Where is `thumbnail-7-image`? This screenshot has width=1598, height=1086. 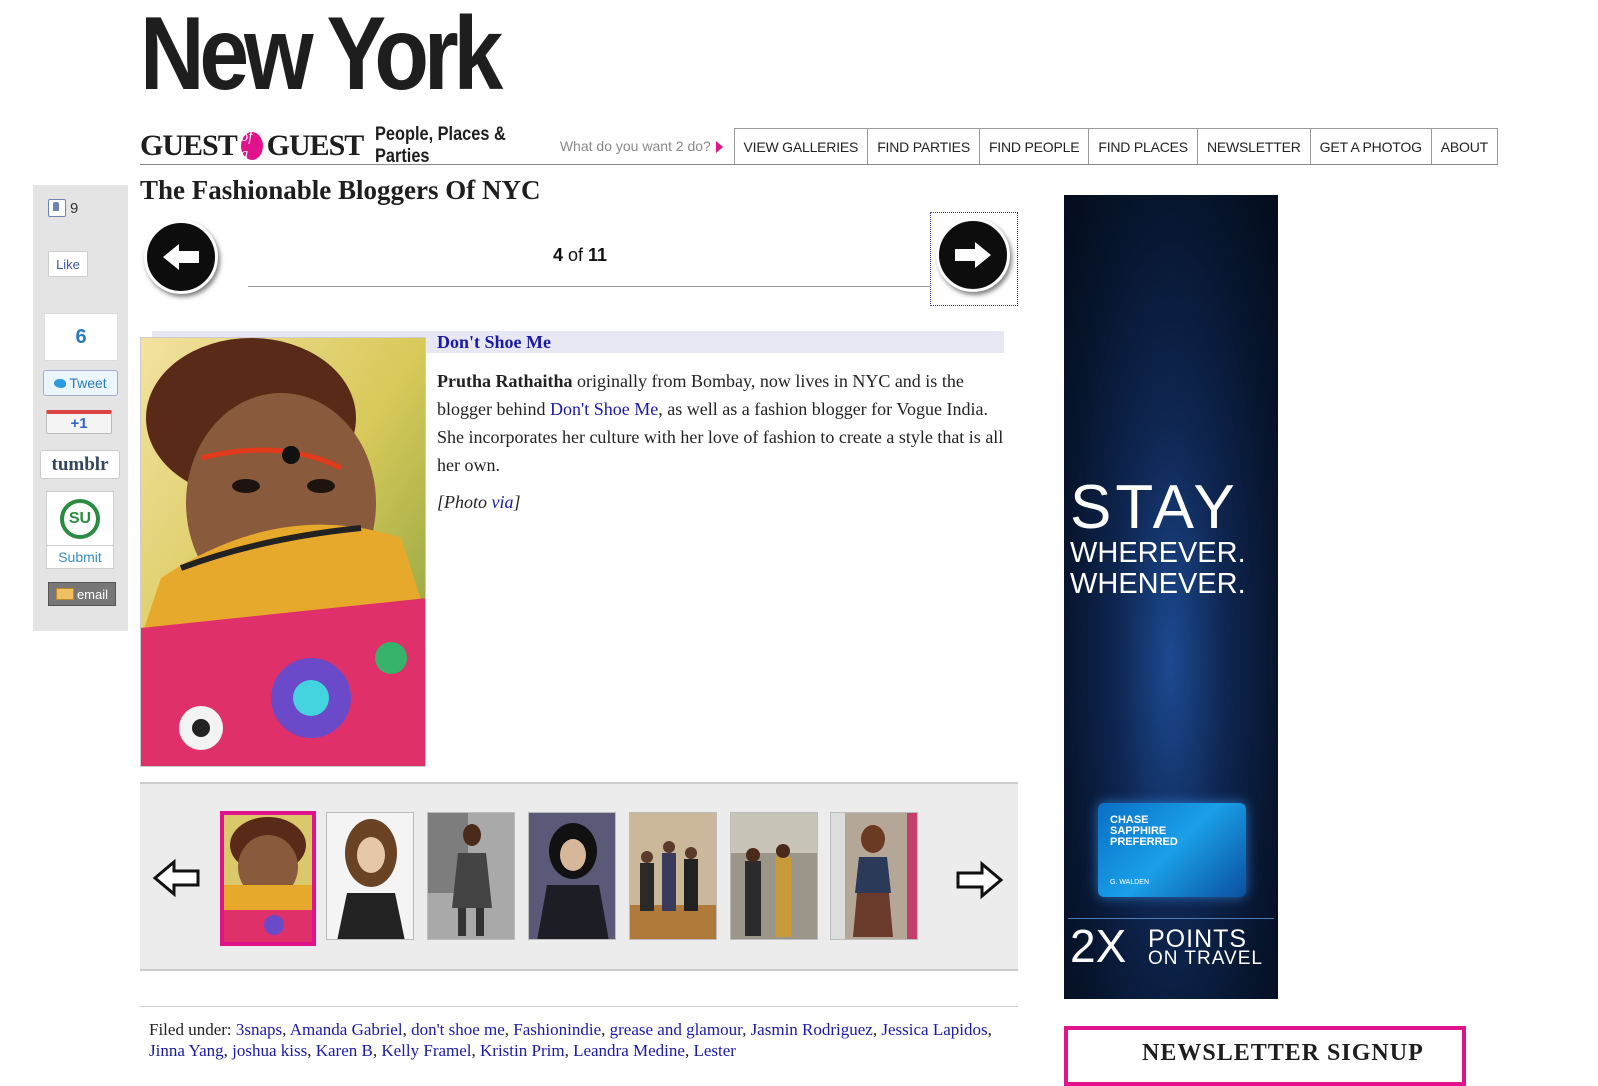
thumbnail-7-image is located at coordinates (874, 876).